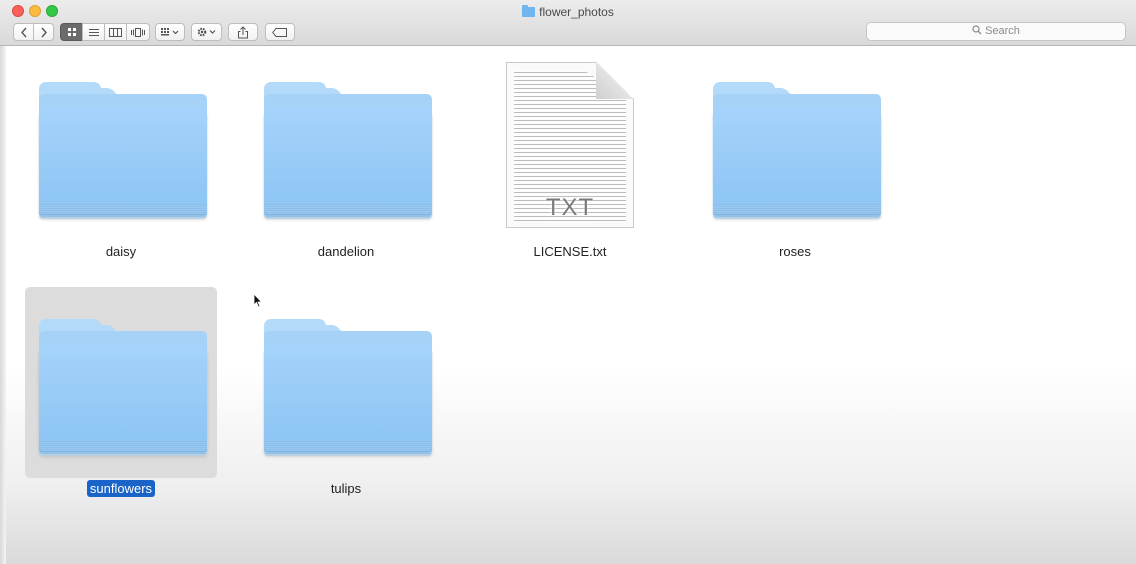 The height and width of the screenshot is (564, 1136). What do you see at coordinates (570, 145) in the screenshot?
I see `text-document-icon: TXT` at bounding box center [570, 145].